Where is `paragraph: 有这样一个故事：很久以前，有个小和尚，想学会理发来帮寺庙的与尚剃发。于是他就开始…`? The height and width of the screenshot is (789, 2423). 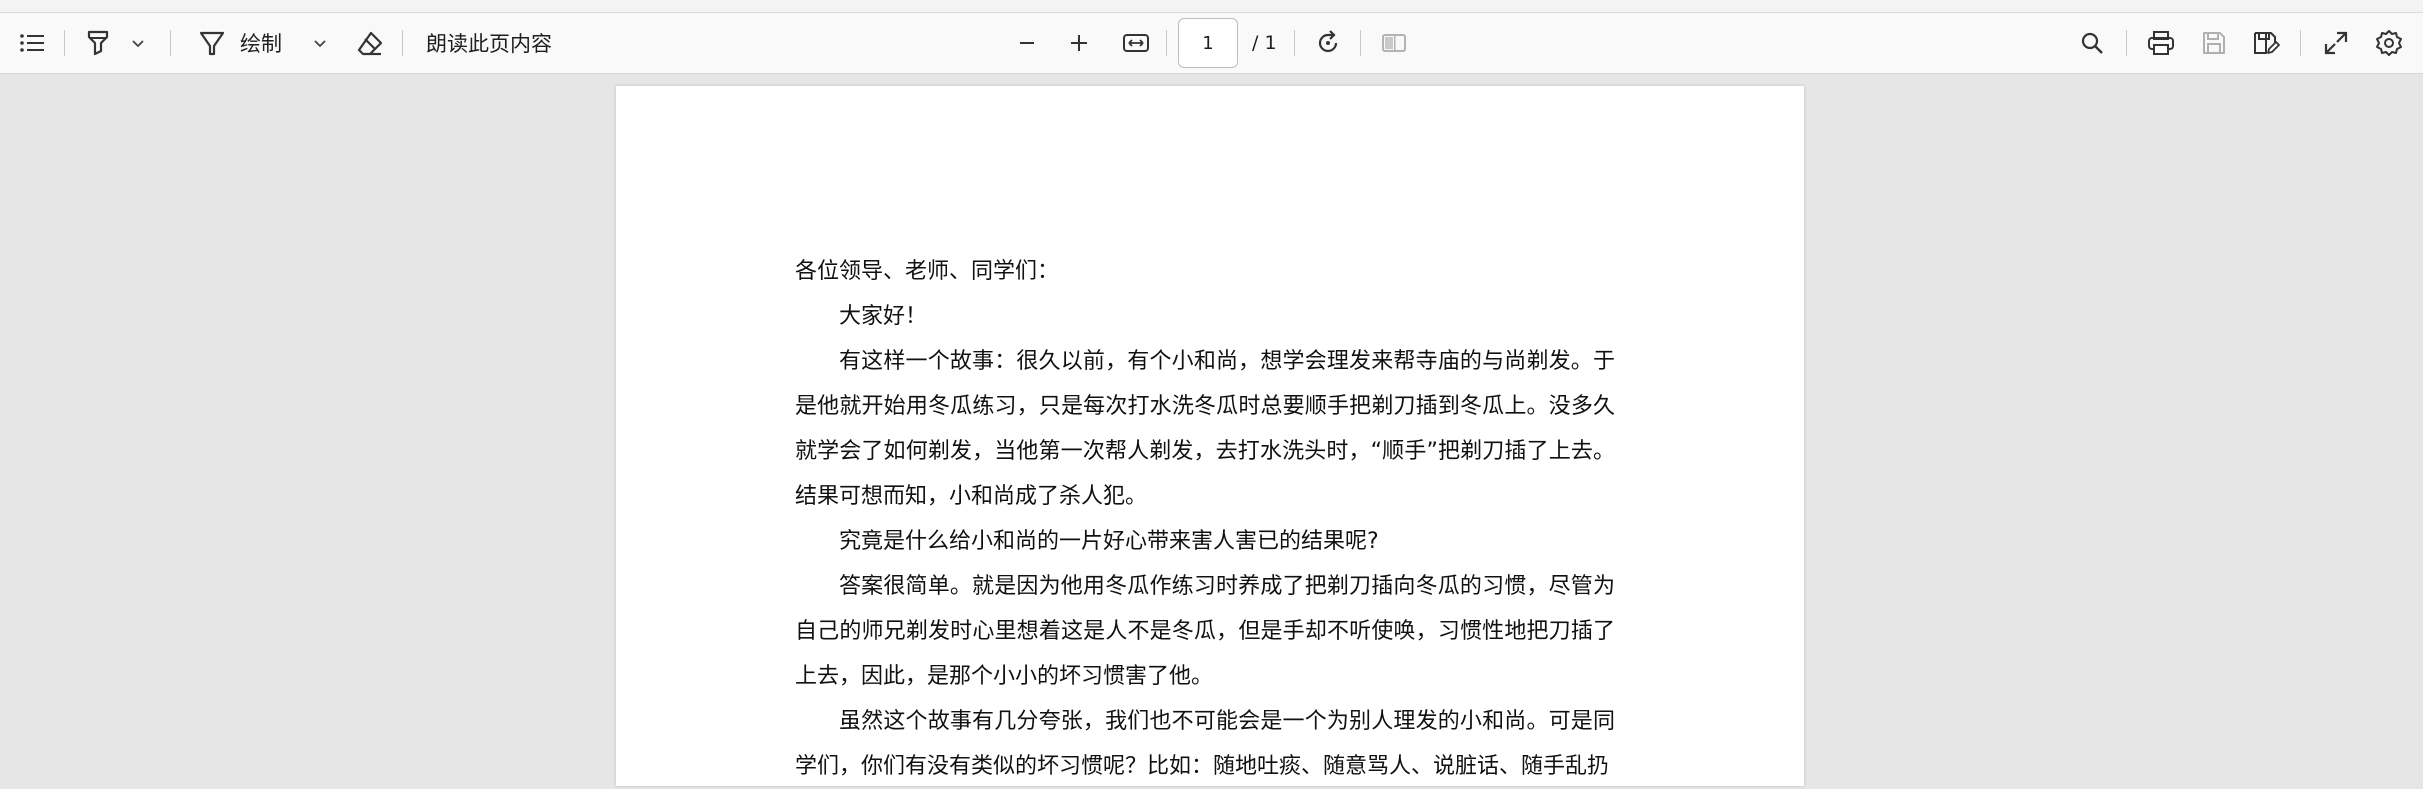 paragraph: 有这样一个故事：很久以前，有个小和尚，想学会理发来帮寺庙的与尚剃发。于是他就开始… is located at coordinates (1205, 429).